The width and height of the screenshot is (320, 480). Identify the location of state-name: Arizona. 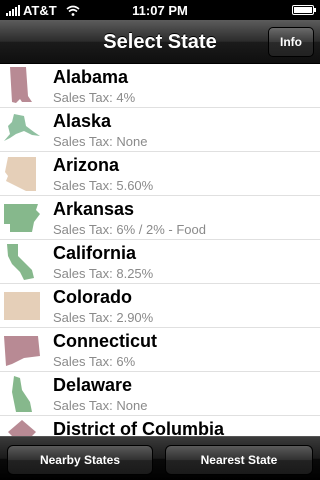
(86, 165).